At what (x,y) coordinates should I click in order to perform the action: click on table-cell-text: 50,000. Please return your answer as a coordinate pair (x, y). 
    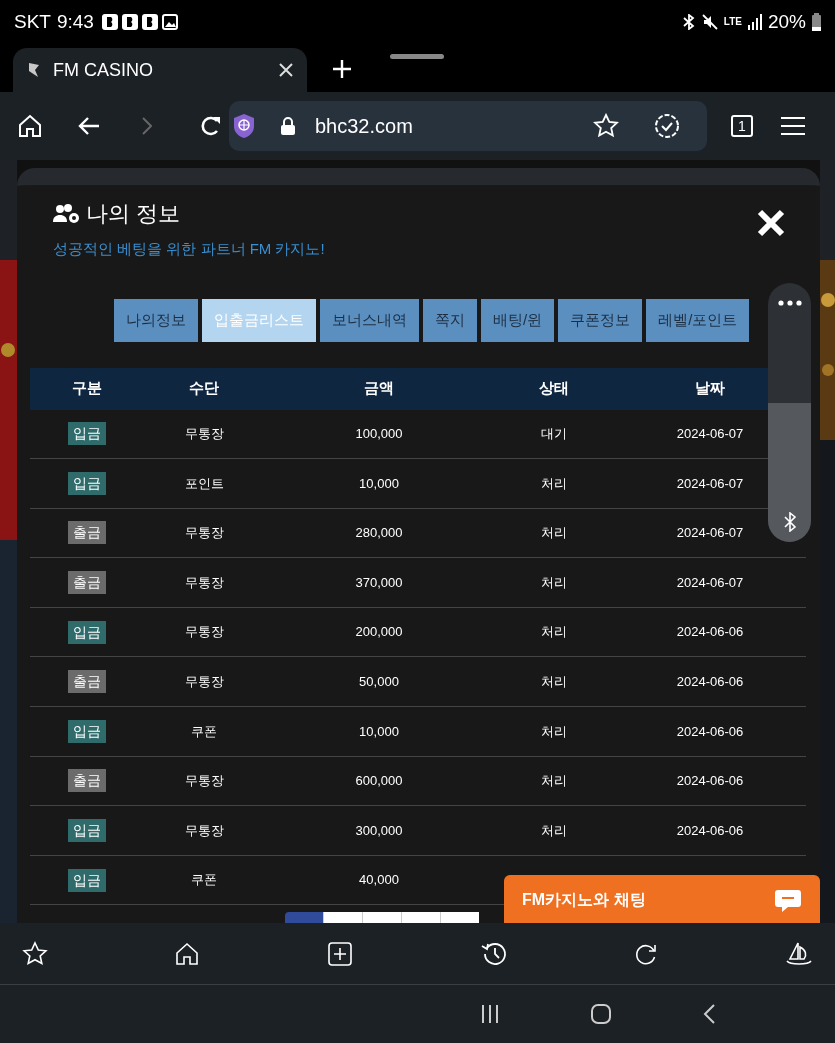
    Looking at the image, I should click on (379, 682).